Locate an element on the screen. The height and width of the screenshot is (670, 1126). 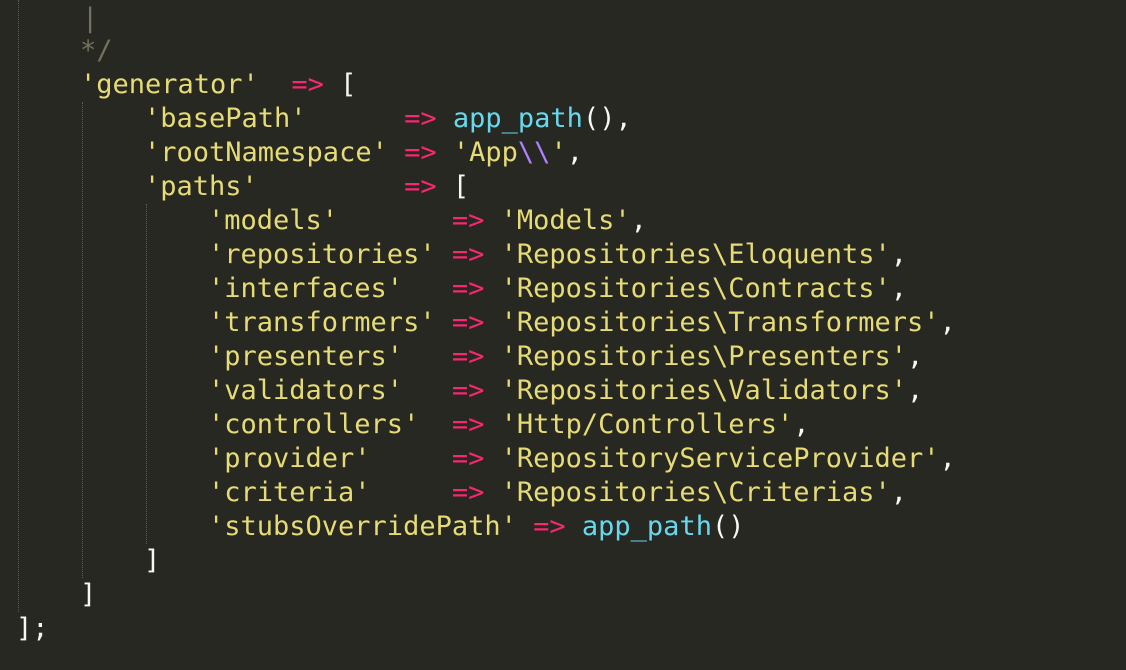
code-token-string: 'controllers' is located at coordinates (314, 424).